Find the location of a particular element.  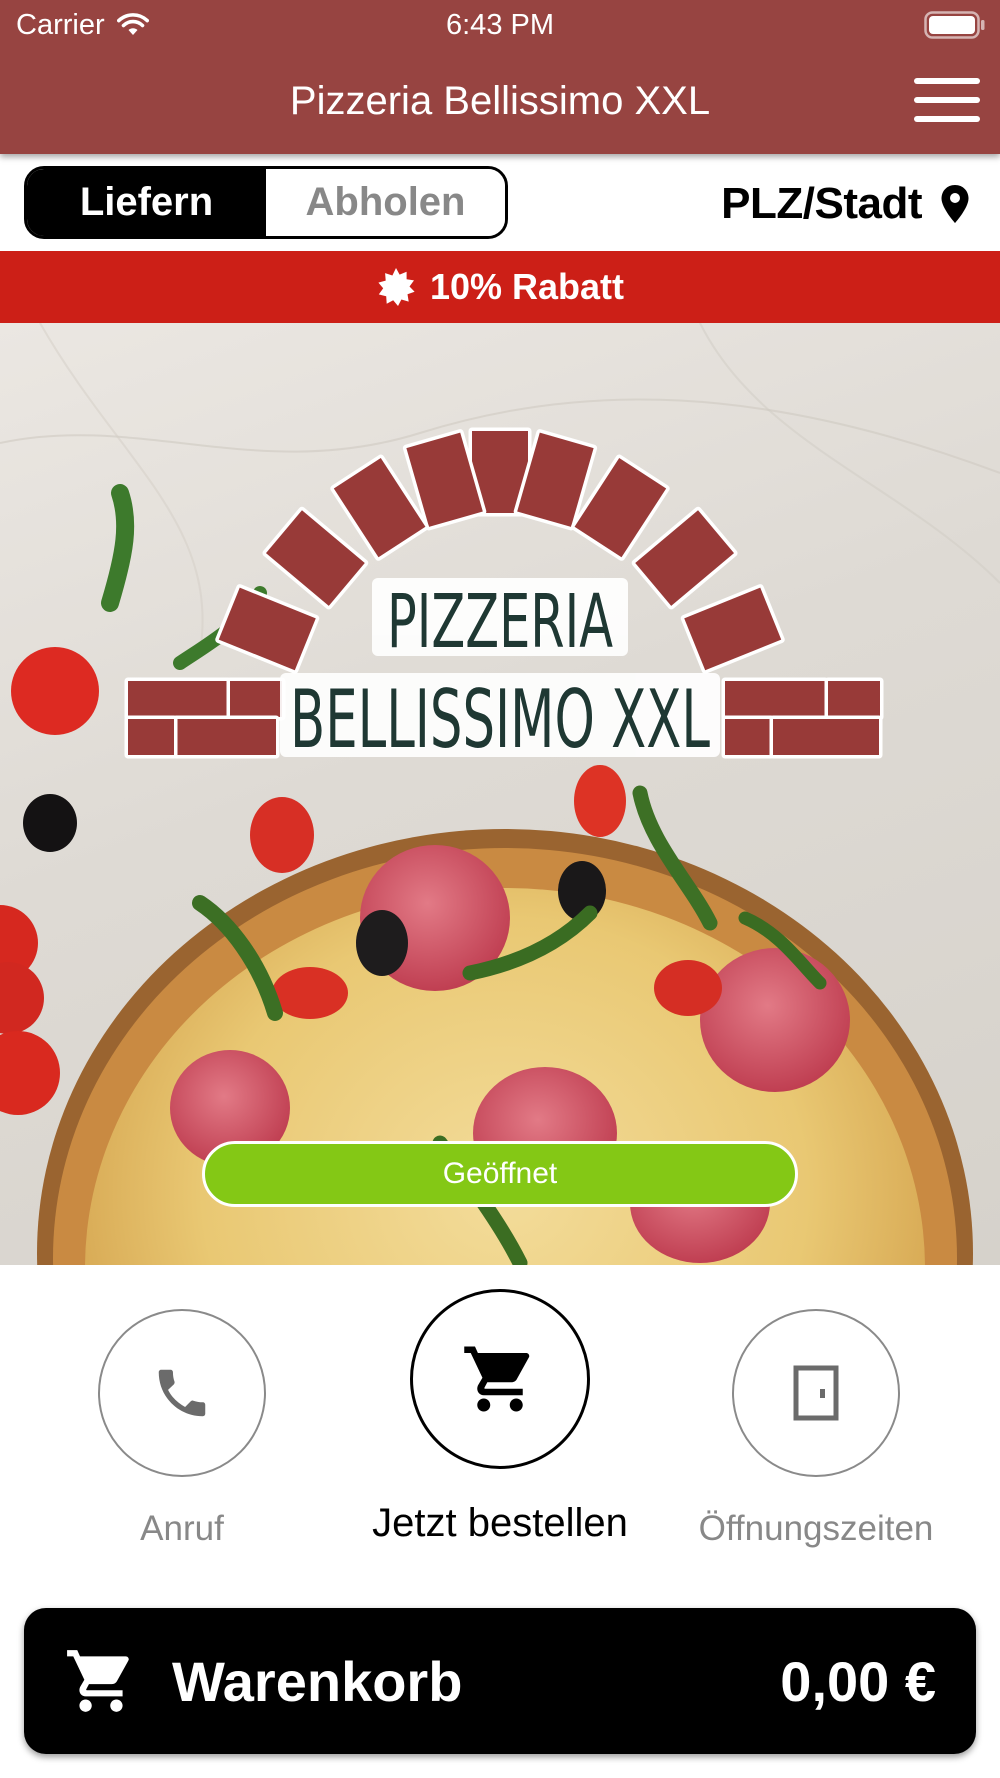

battery-icon is located at coordinates (954, 25).